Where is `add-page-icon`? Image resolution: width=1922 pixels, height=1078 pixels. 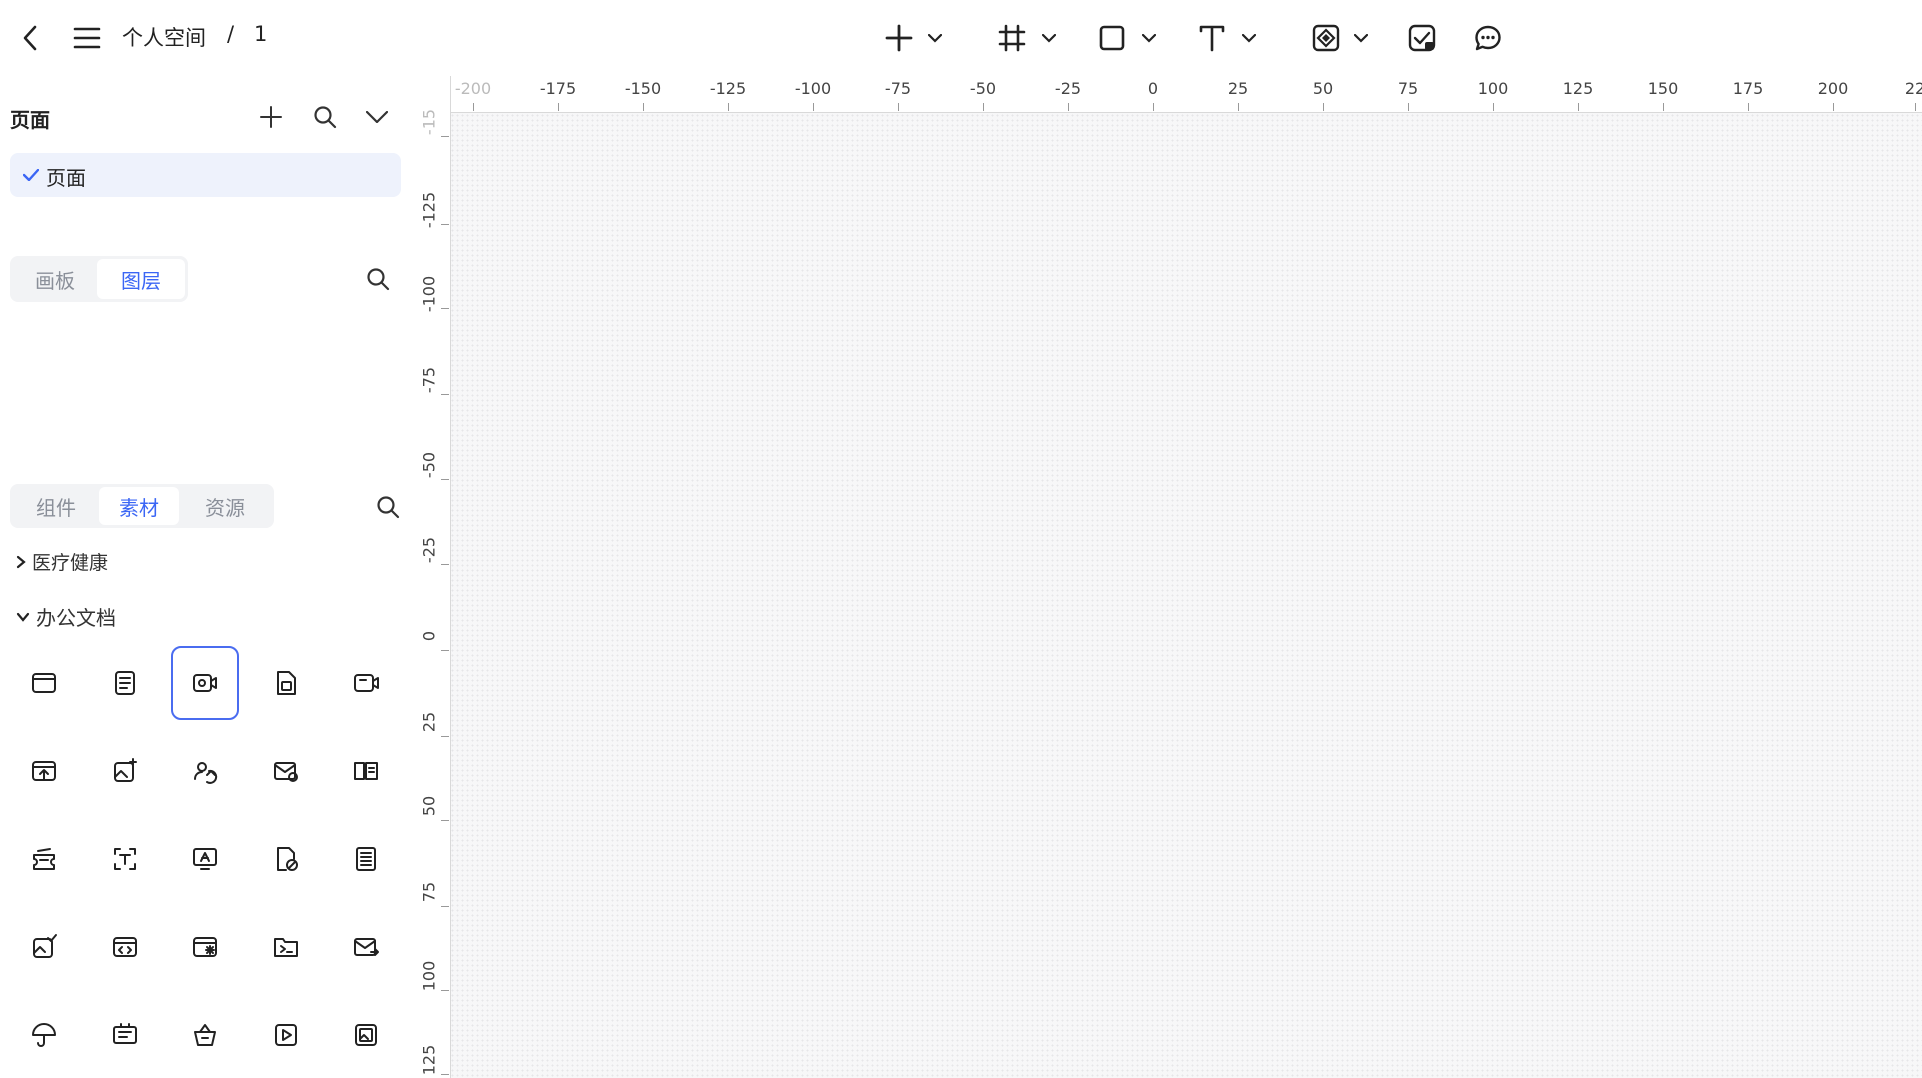 add-page-icon is located at coordinates (271, 117).